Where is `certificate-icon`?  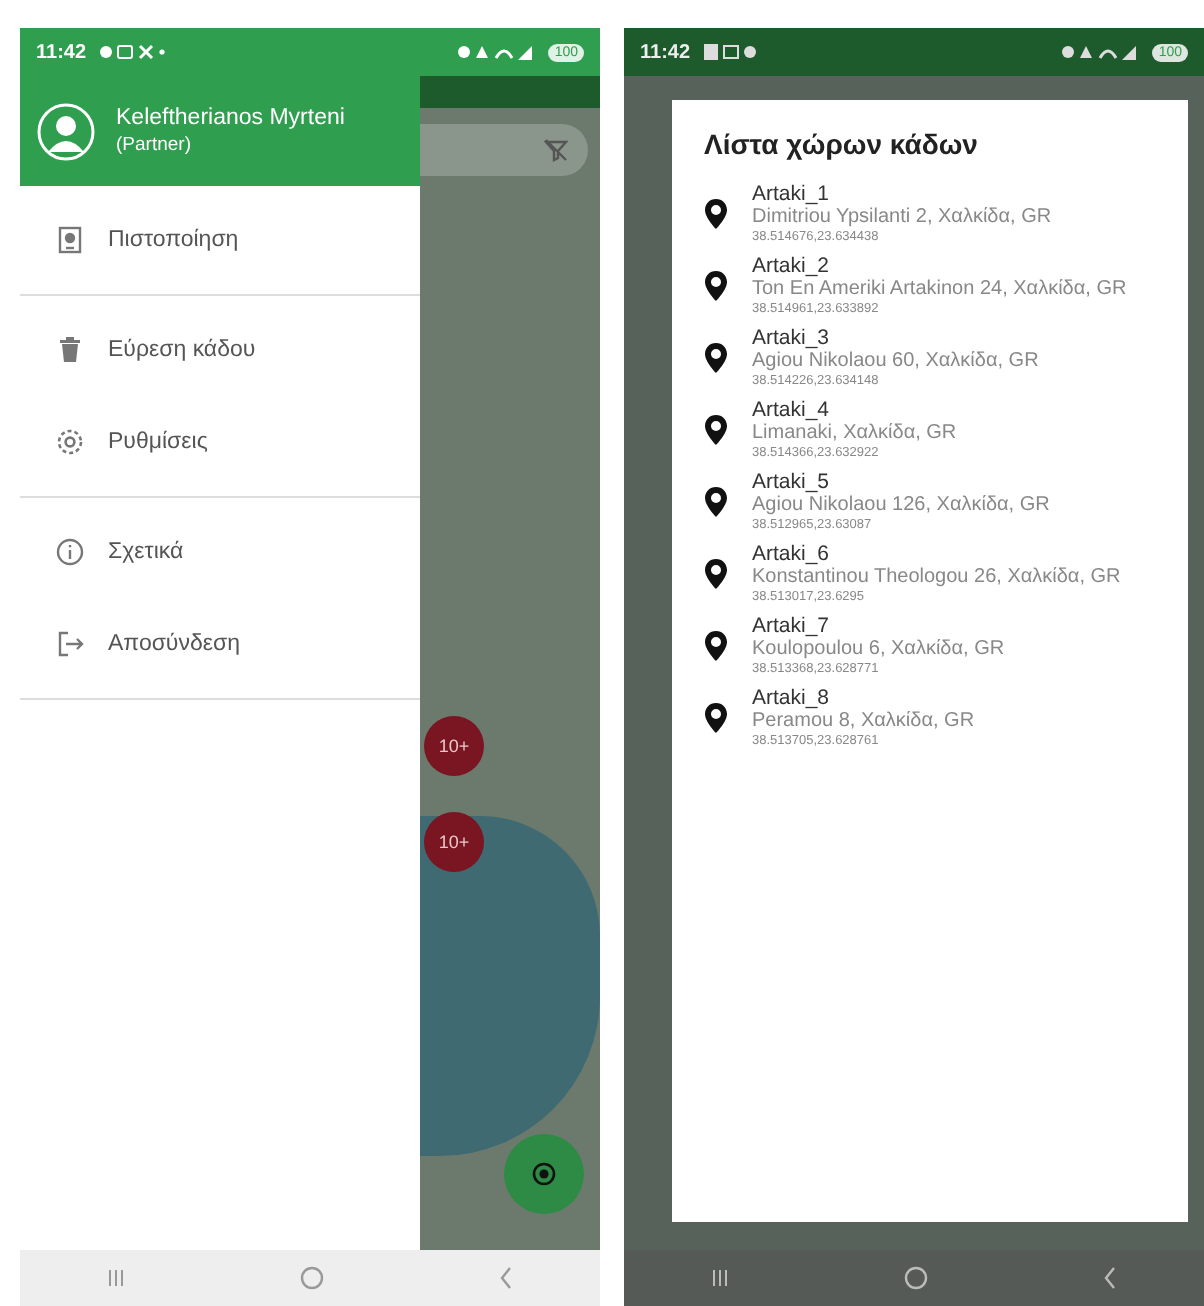
certificate-icon is located at coordinates (70, 240).